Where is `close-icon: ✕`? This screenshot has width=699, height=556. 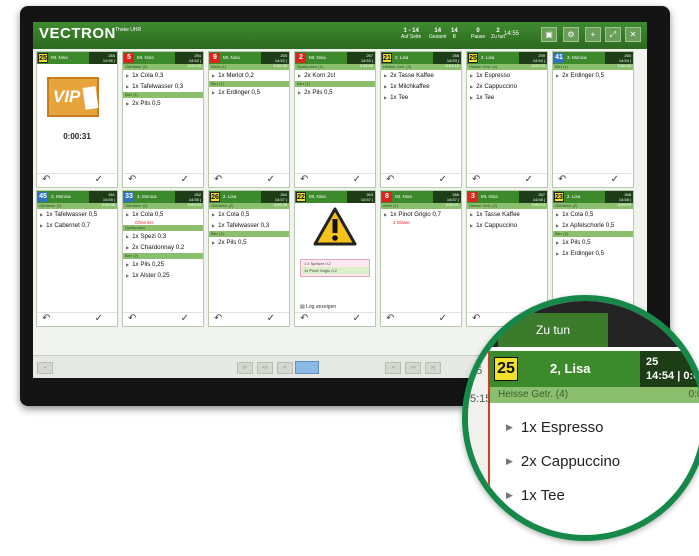 close-icon: ✕ is located at coordinates (633, 34).